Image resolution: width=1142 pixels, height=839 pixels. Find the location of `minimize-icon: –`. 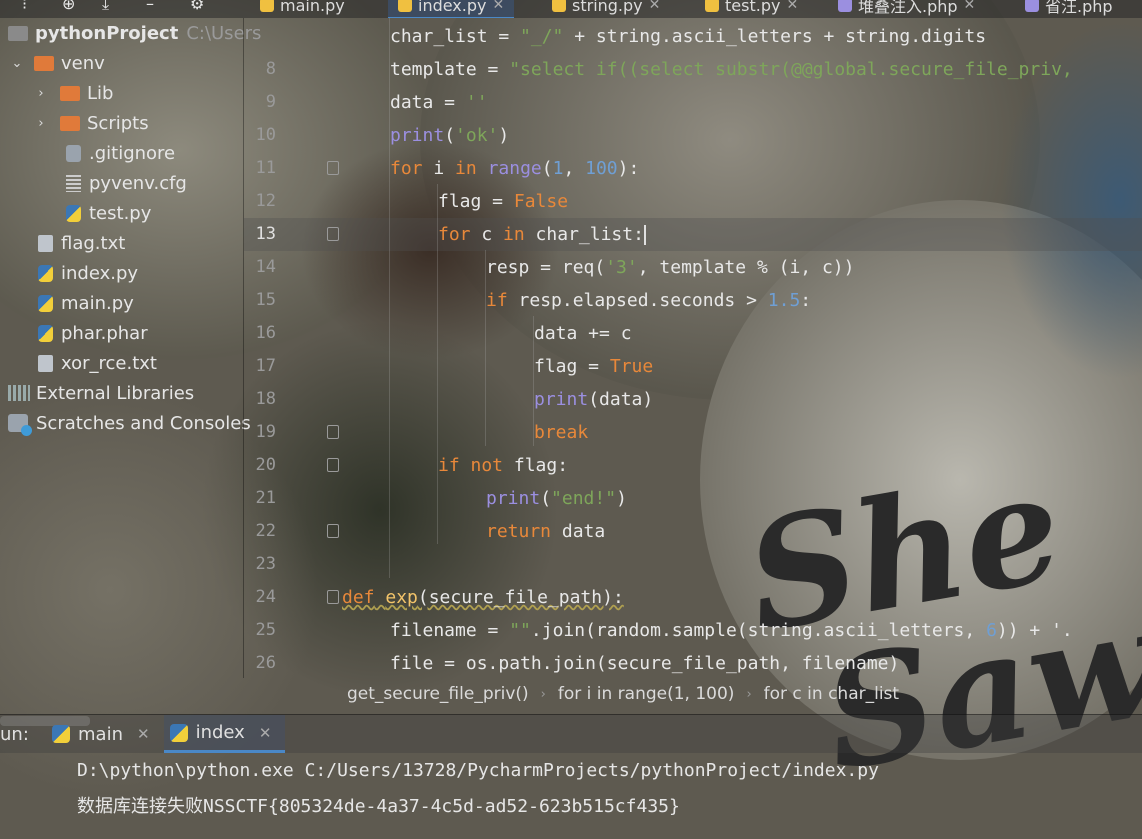

minimize-icon: – is located at coordinates (150, 6).